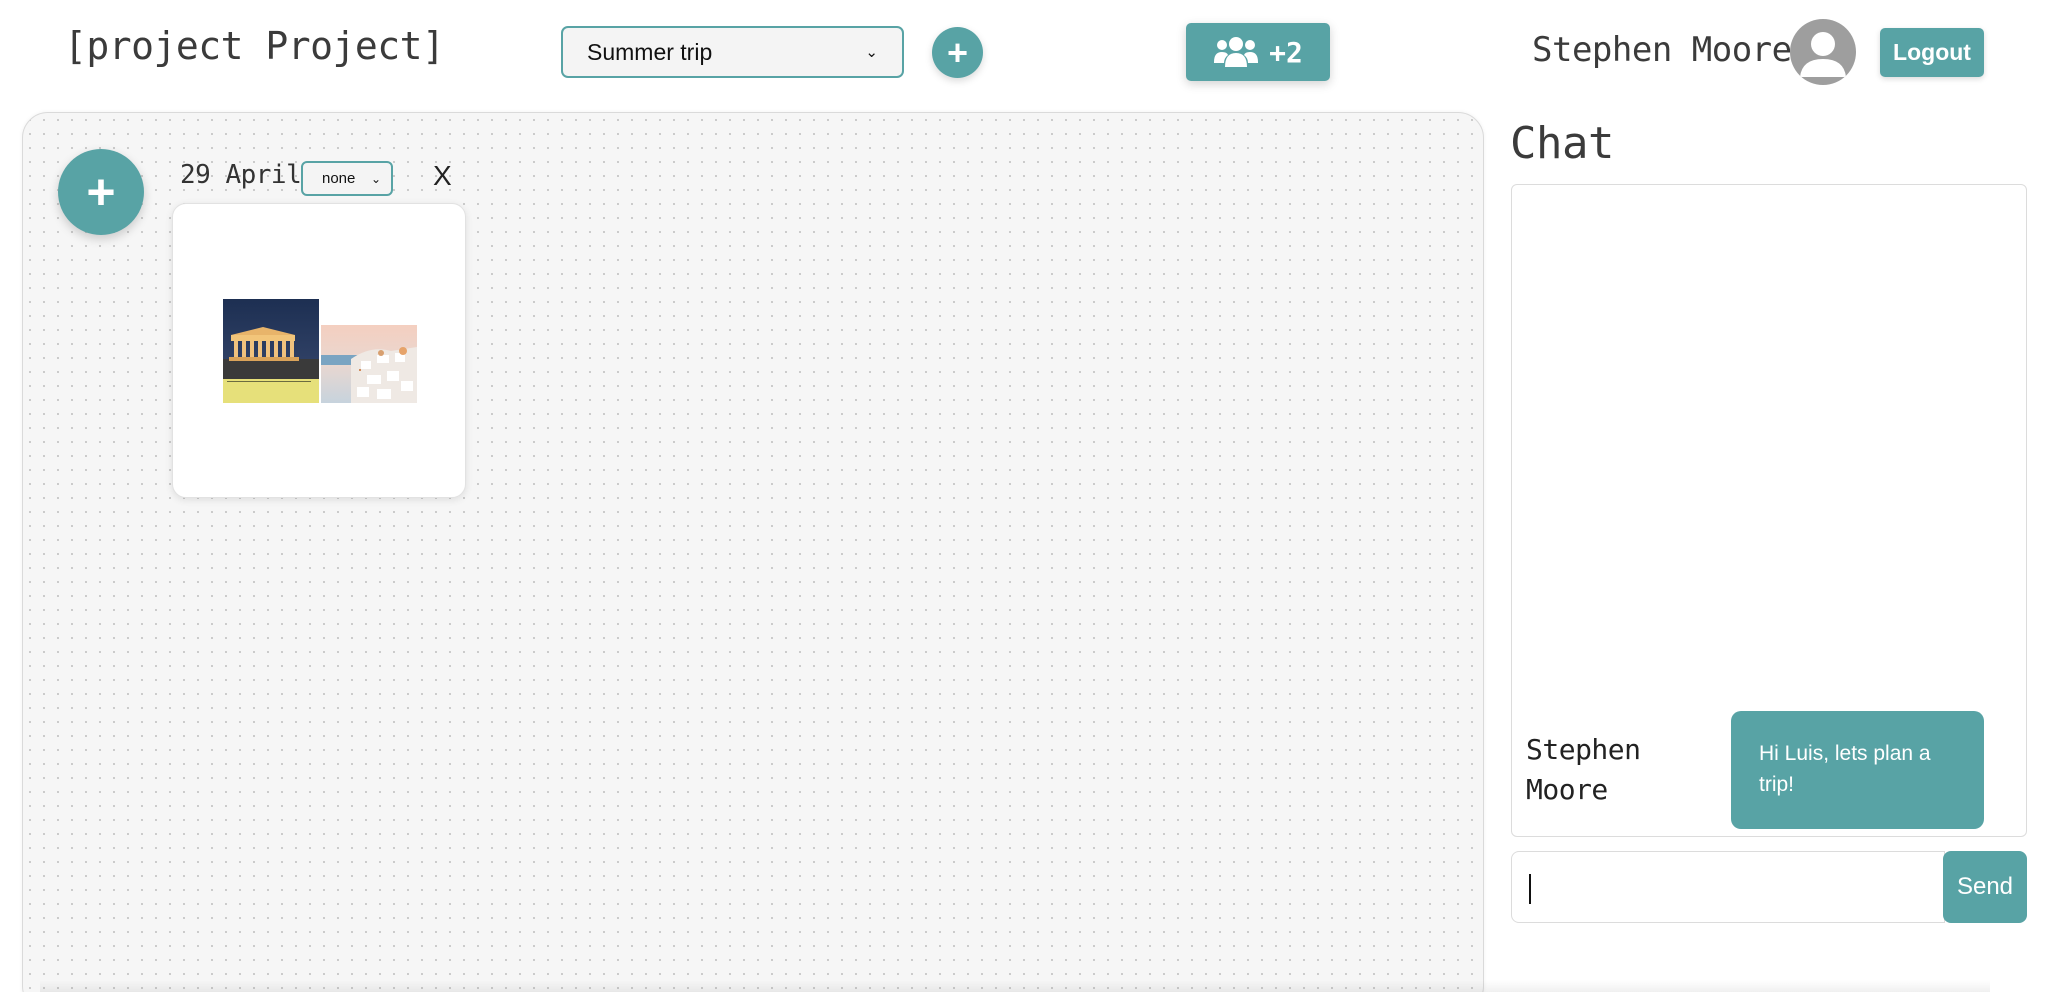 Image resolution: width=2048 pixels, height=992 pixels. What do you see at coordinates (369, 364) in the screenshot?
I see `santorini-photo` at bounding box center [369, 364].